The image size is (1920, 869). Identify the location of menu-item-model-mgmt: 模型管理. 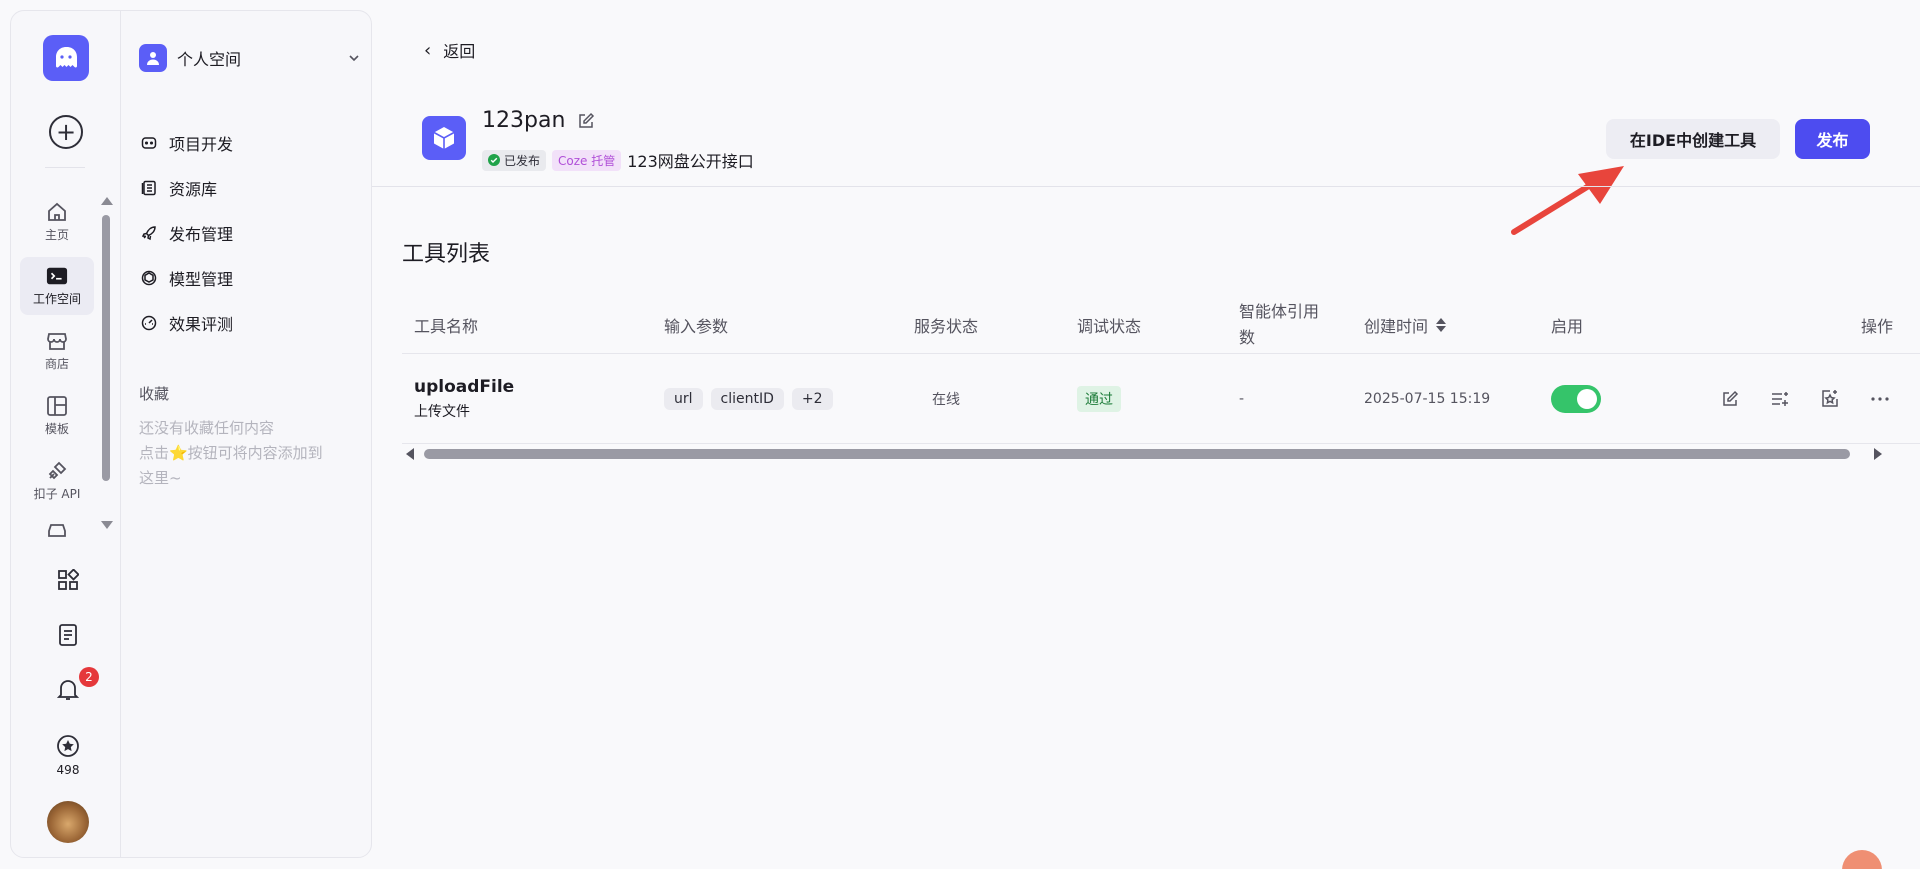
(187, 278).